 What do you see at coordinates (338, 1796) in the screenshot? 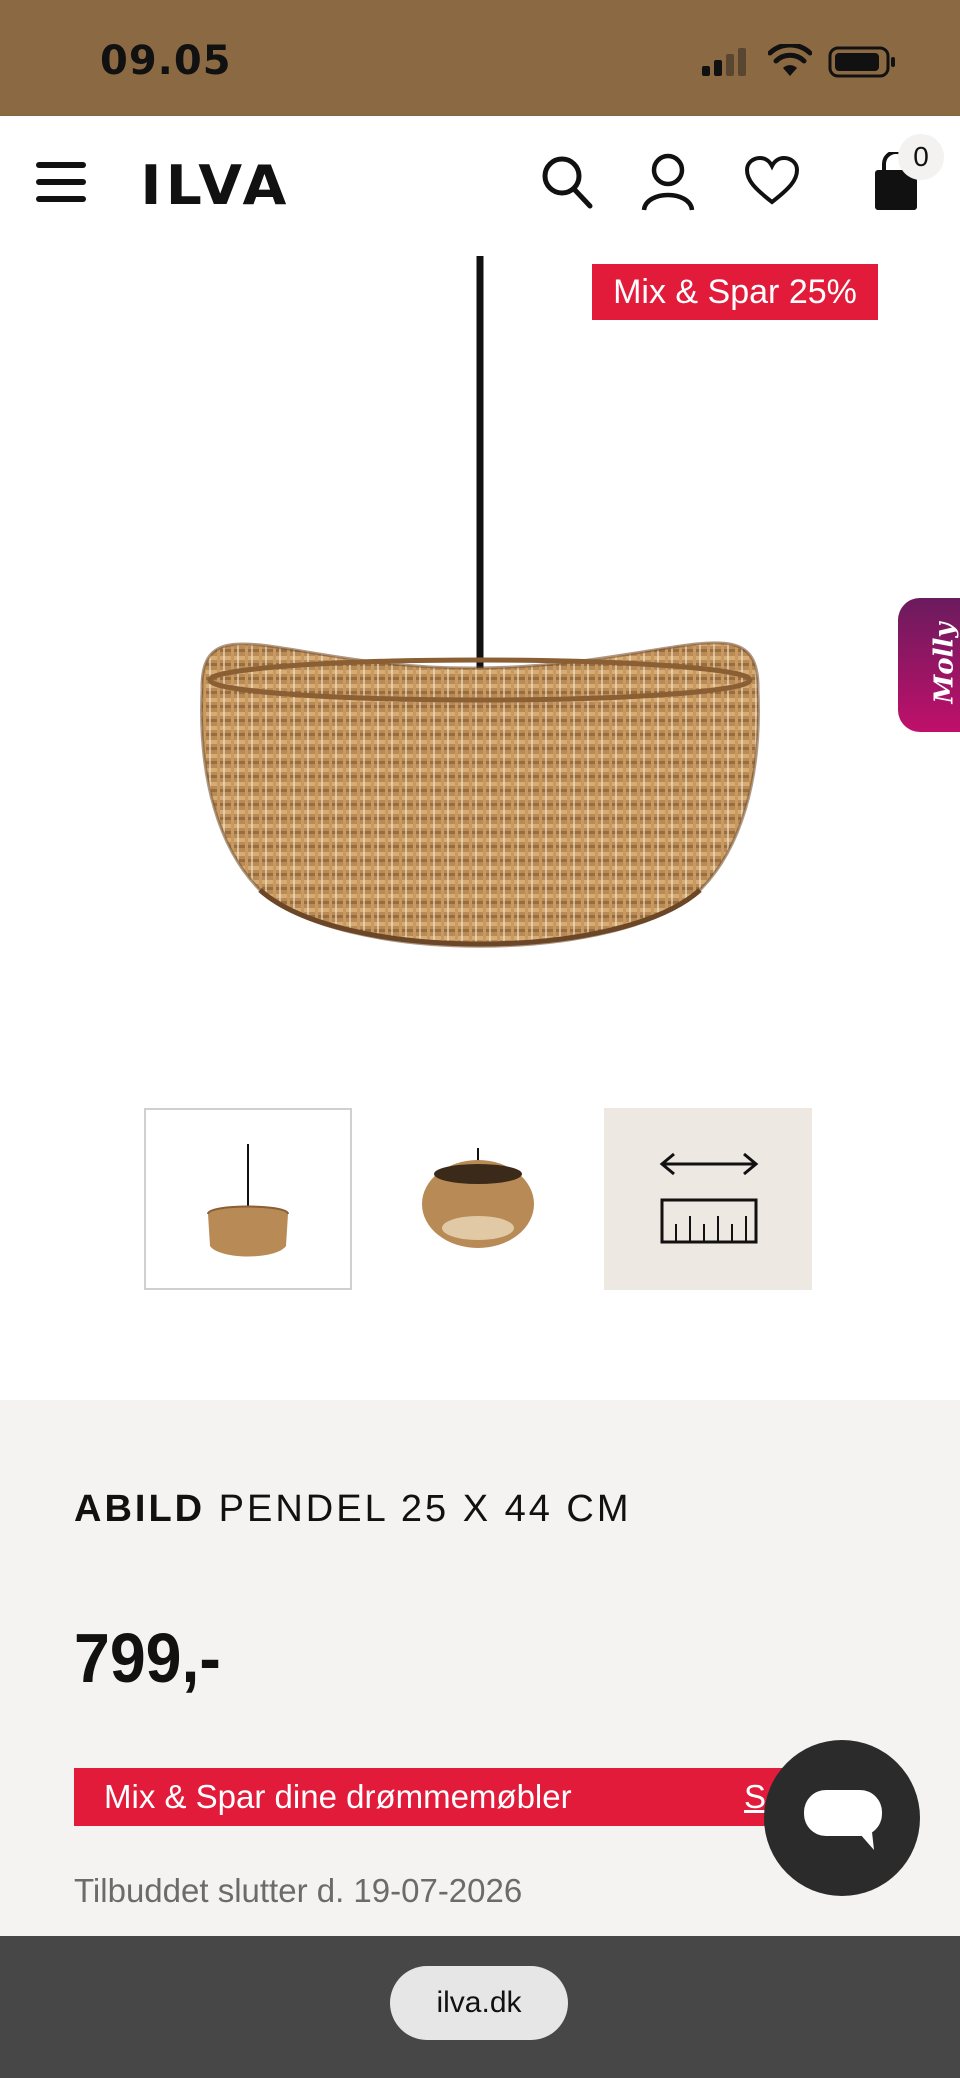
I see `promo-text: Mix & Spar dine drømmemøbler` at bounding box center [338, 1796].